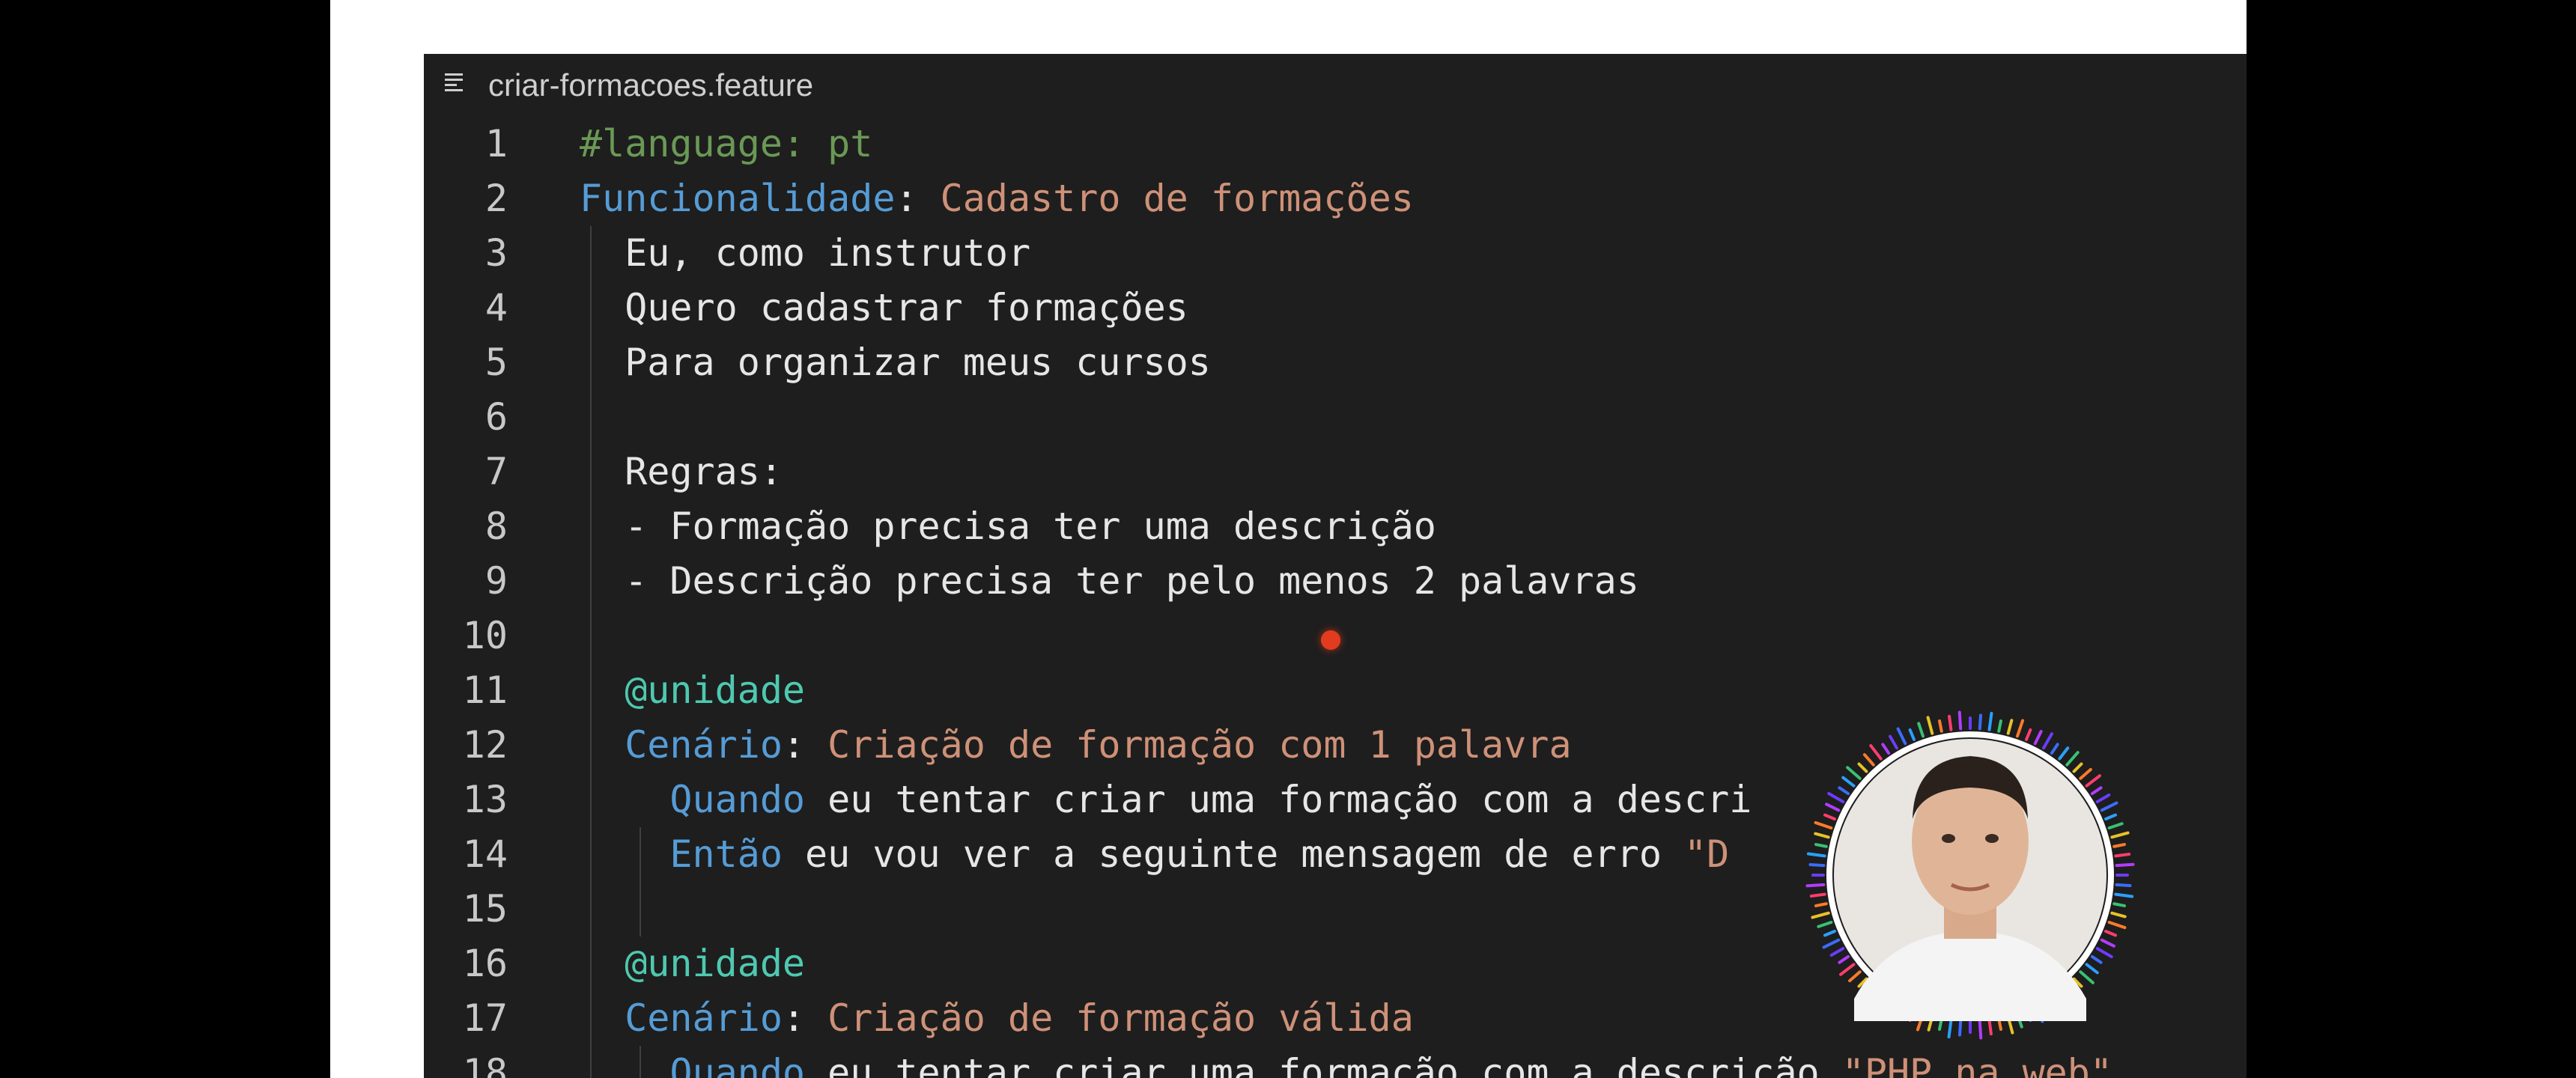 The image size is (2576, 1078). What do you see at coordinates (1120, 1018) in the screenshot?
I see `code-token: Criação de formação válida` at bounding box center [1120, 1018].